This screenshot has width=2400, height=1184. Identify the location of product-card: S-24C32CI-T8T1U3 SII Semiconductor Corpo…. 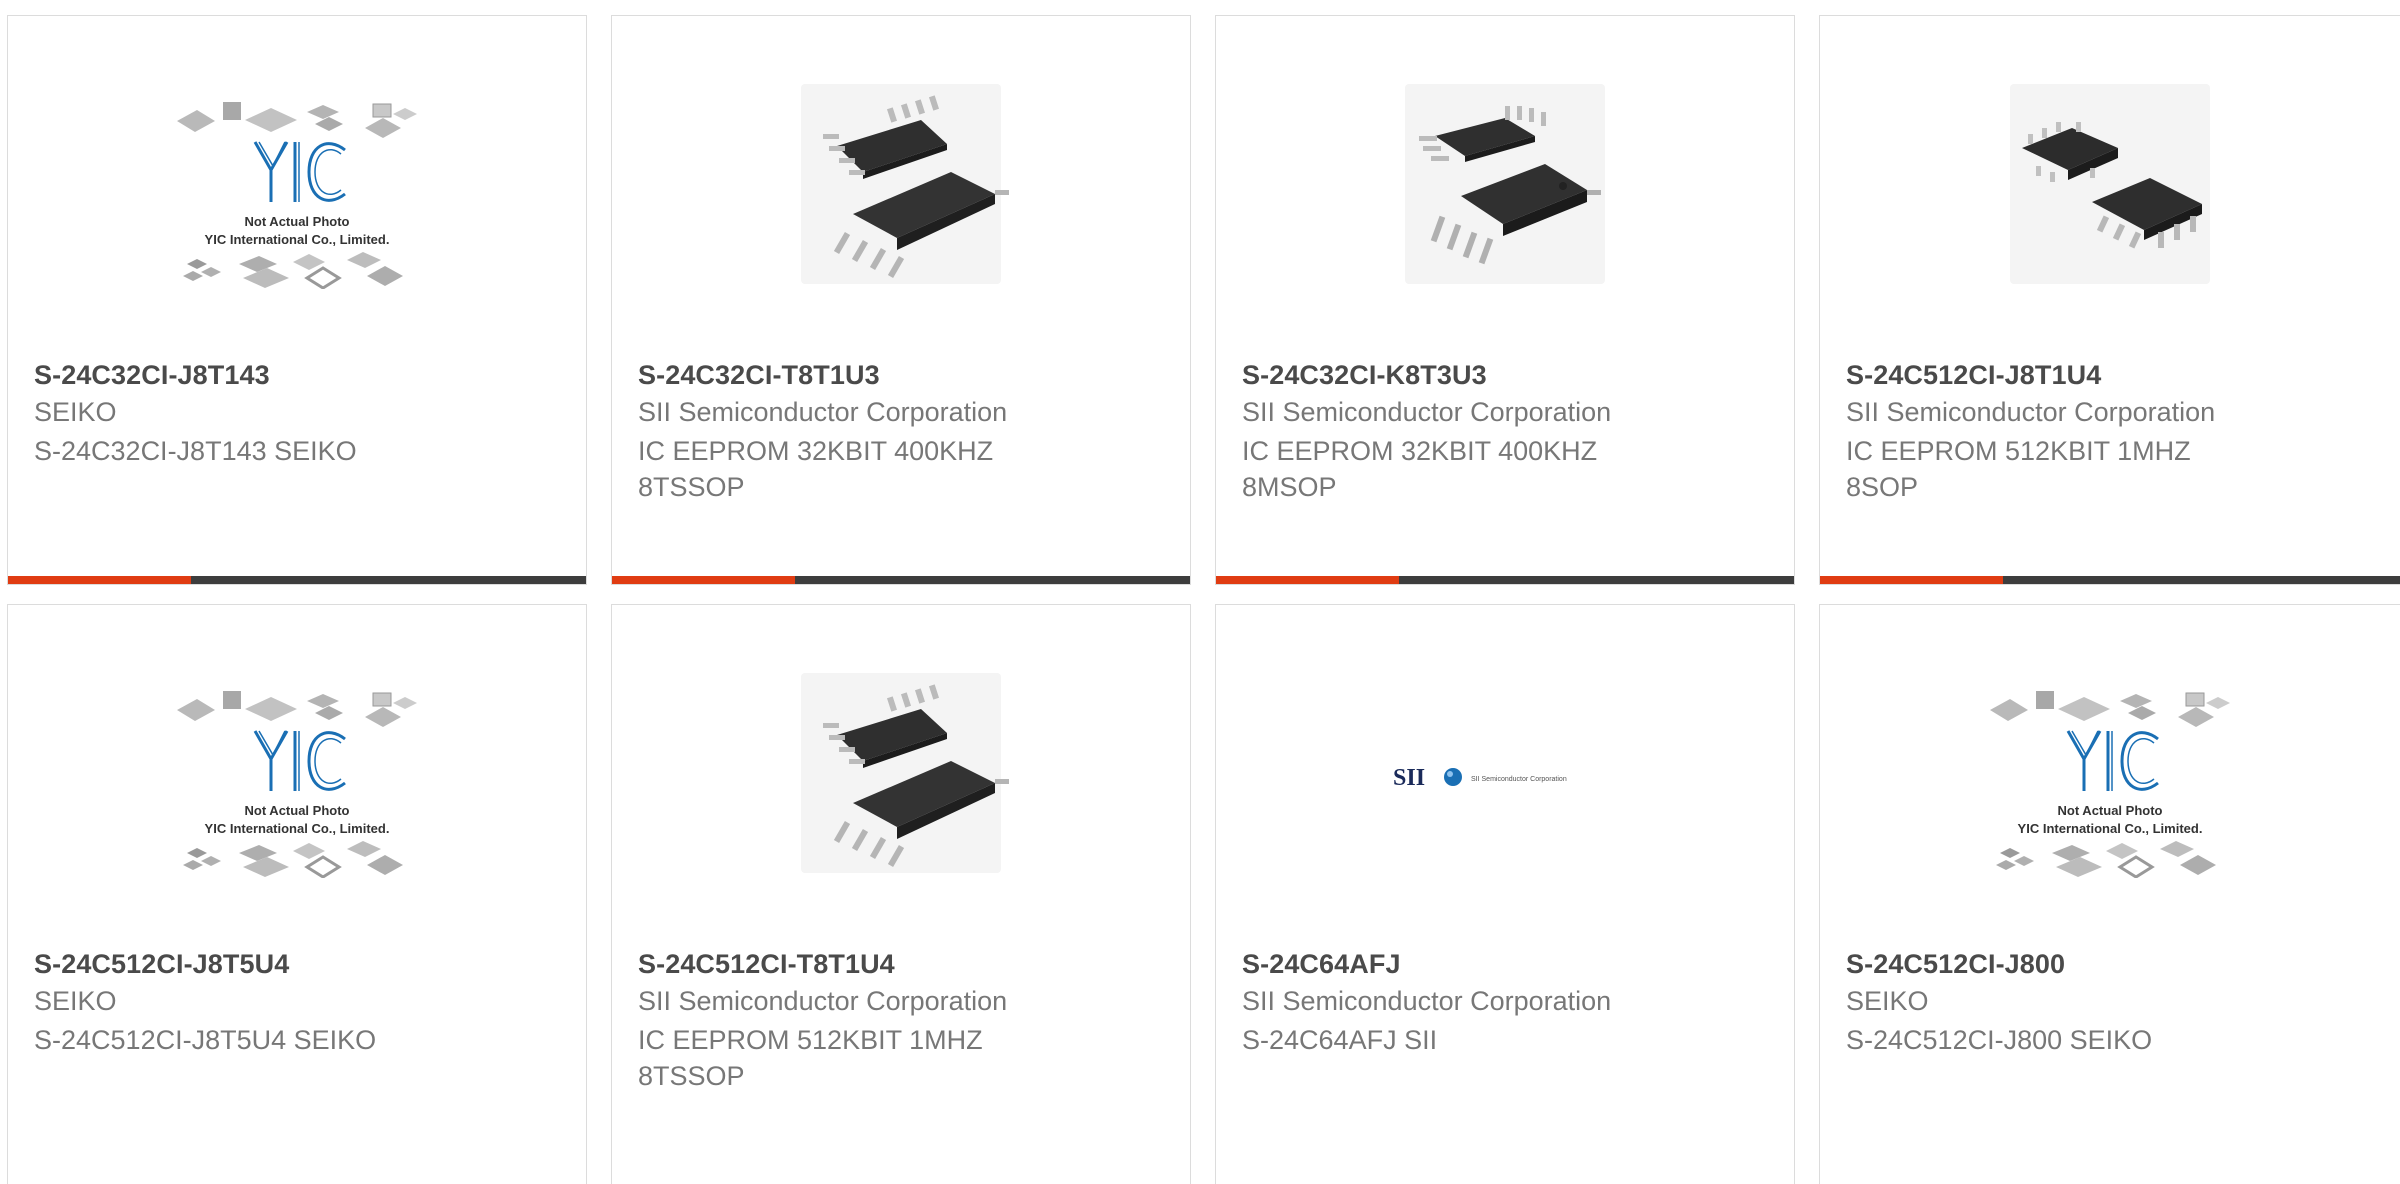
(901, 300).